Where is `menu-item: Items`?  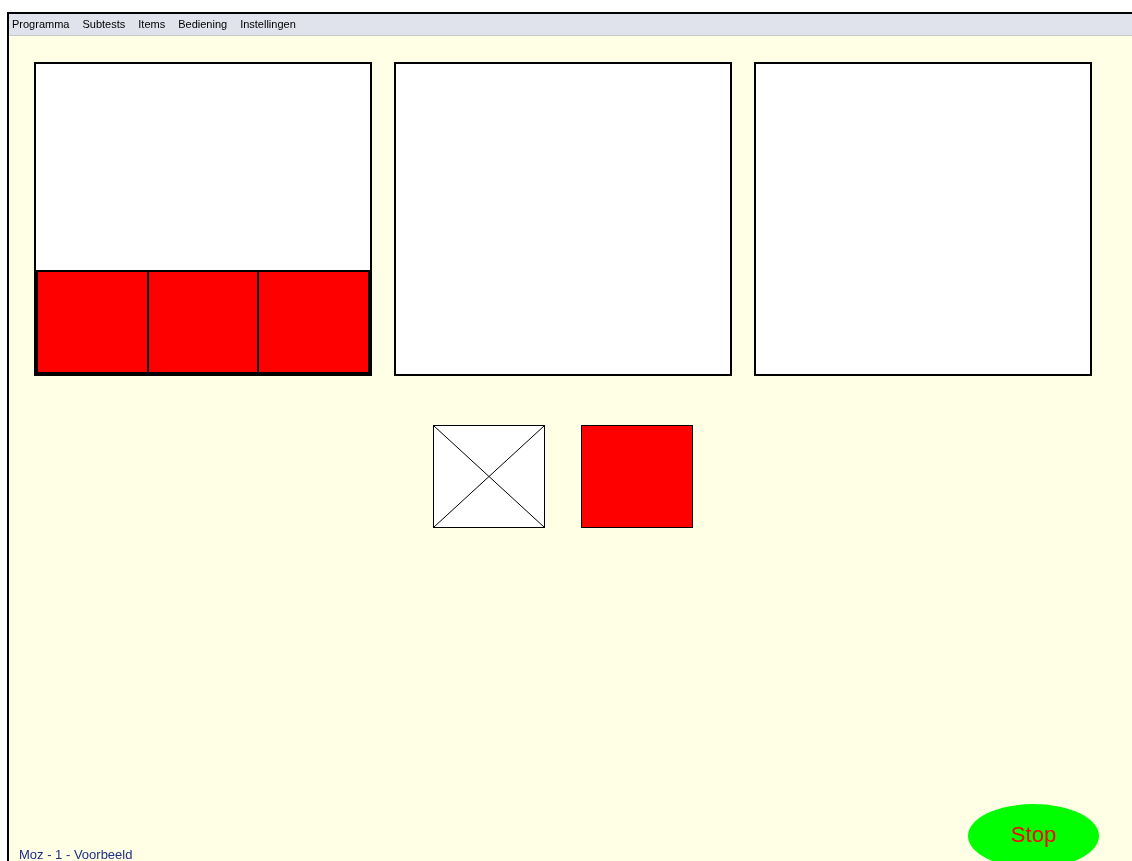 menu-item: Items is located at coordinates (152, 24).